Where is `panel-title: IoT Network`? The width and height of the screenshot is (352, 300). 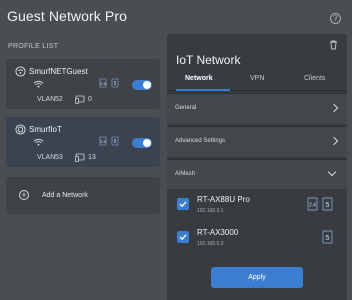
panel-title: IoT Network is located at coordinates (208, 60).